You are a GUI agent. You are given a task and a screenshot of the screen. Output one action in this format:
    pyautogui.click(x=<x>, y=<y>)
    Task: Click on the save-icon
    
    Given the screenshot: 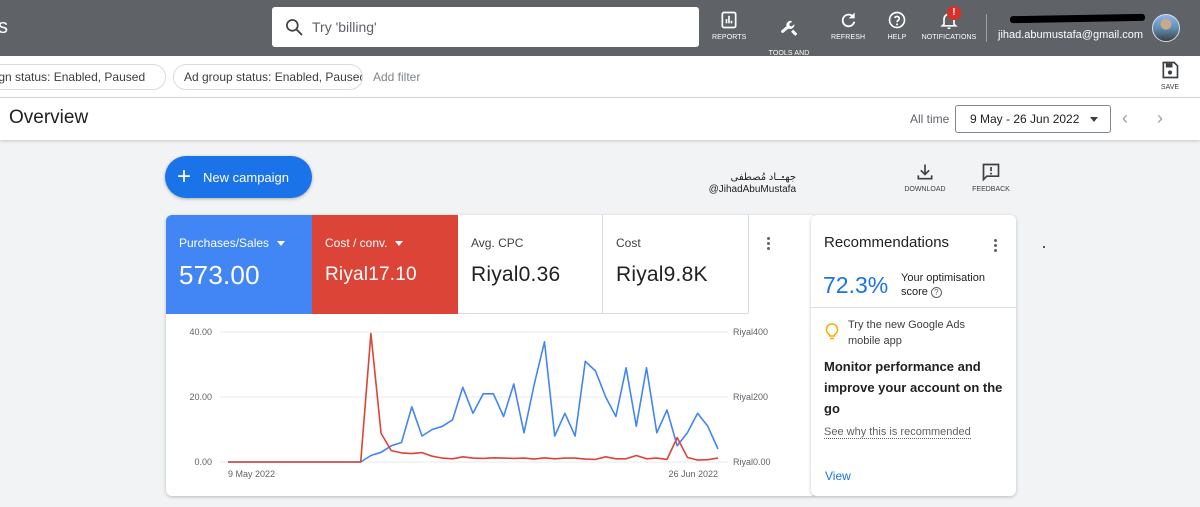 What is the action you would take?
    pyautogui.click(x=1170, y=70)
    